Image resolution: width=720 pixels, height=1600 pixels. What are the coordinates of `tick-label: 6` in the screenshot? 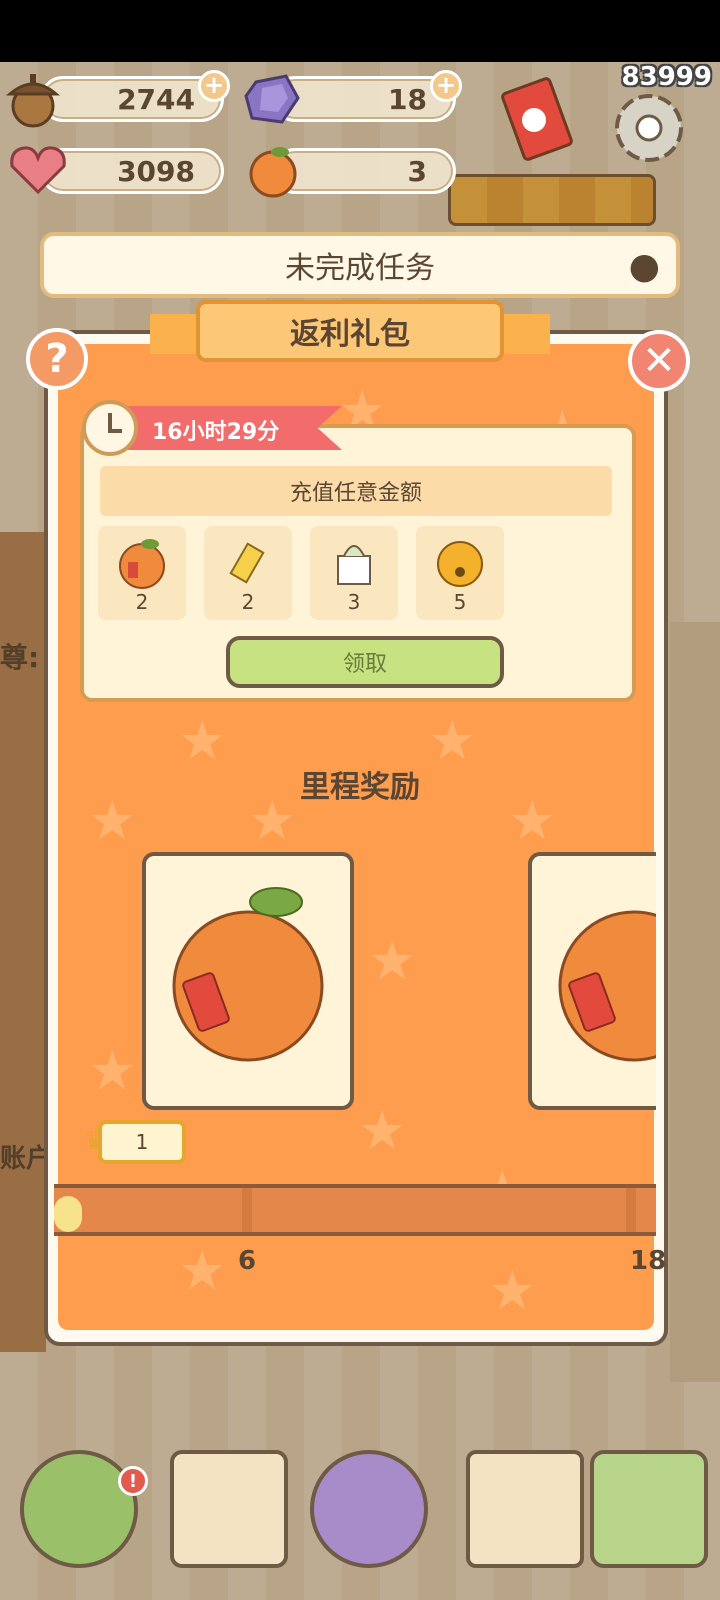 It's located at (247, 1261).